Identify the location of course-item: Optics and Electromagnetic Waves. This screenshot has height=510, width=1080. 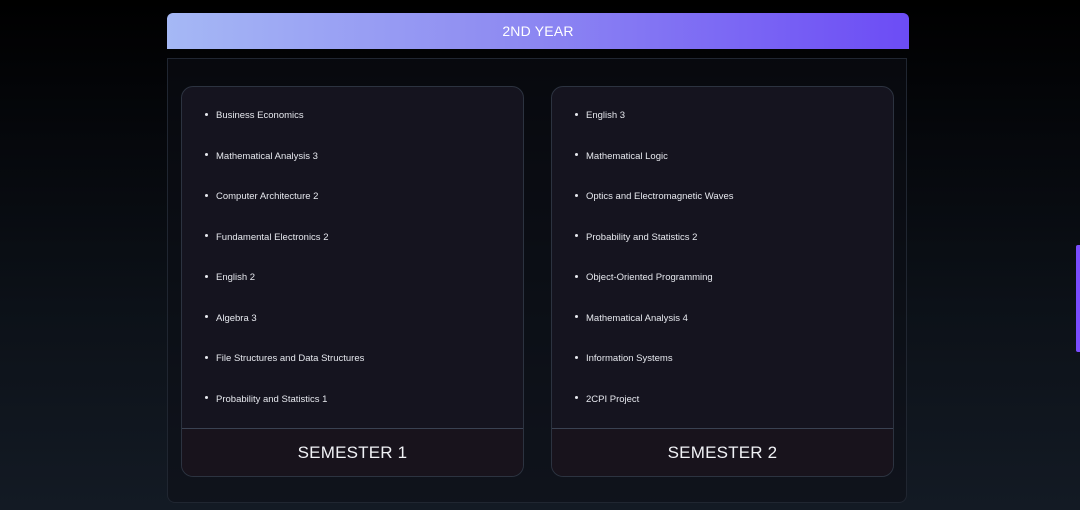
(654, 197).